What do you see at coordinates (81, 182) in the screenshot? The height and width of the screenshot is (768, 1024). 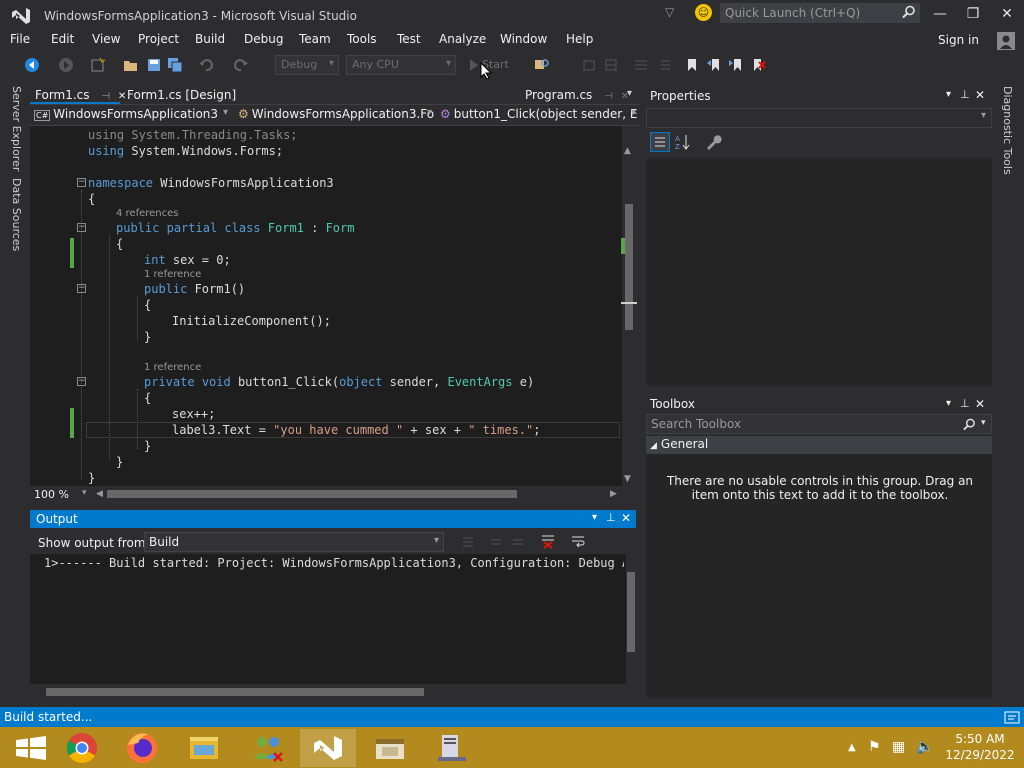 I see `collapse-namespace-toggle: −` at bounding box center [81, 182].